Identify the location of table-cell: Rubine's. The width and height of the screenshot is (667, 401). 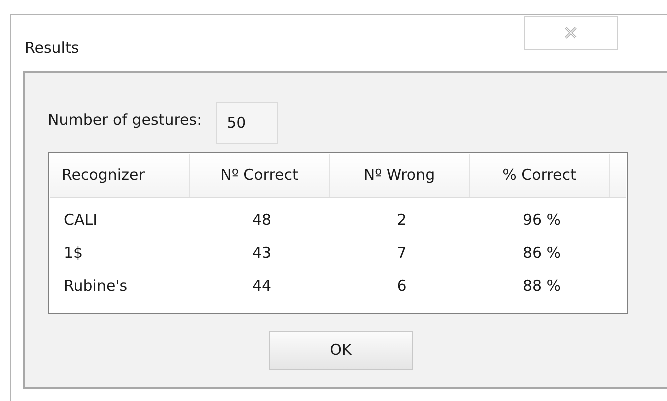
(96, 286).